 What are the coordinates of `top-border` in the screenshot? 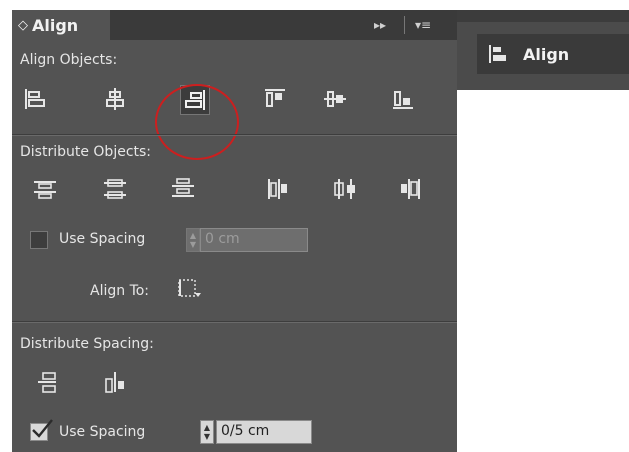 It's located at (314, 5).